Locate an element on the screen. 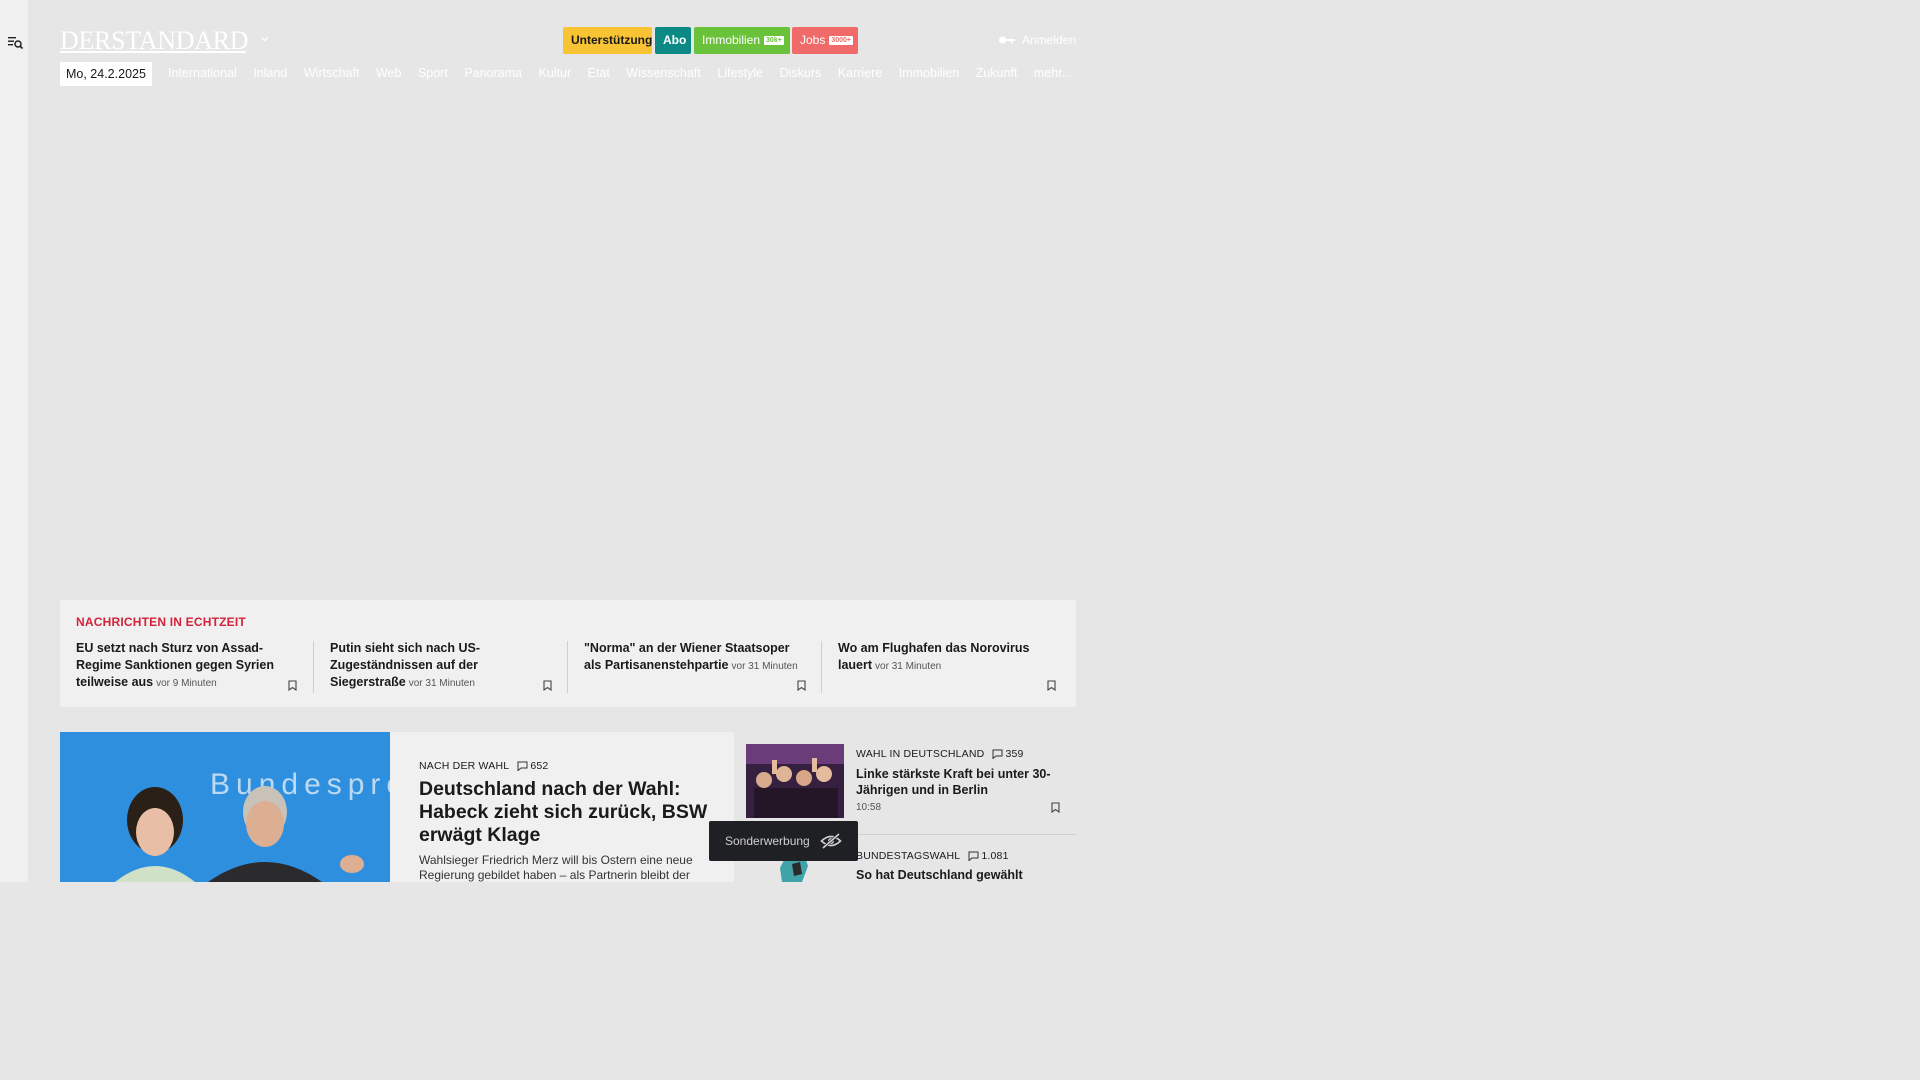 The height and width of the screenshot is (1080, 1920). kicker-label: WAHL IN DEUTSCHLAND is located at coordinates (920, 754).